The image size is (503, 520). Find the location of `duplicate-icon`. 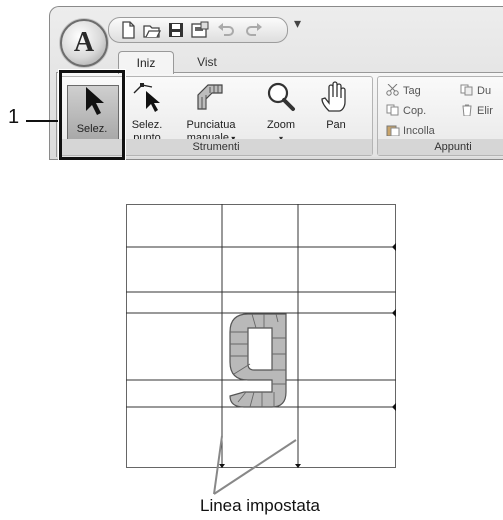

duplicate-icon is located at coordinates (466, 90).